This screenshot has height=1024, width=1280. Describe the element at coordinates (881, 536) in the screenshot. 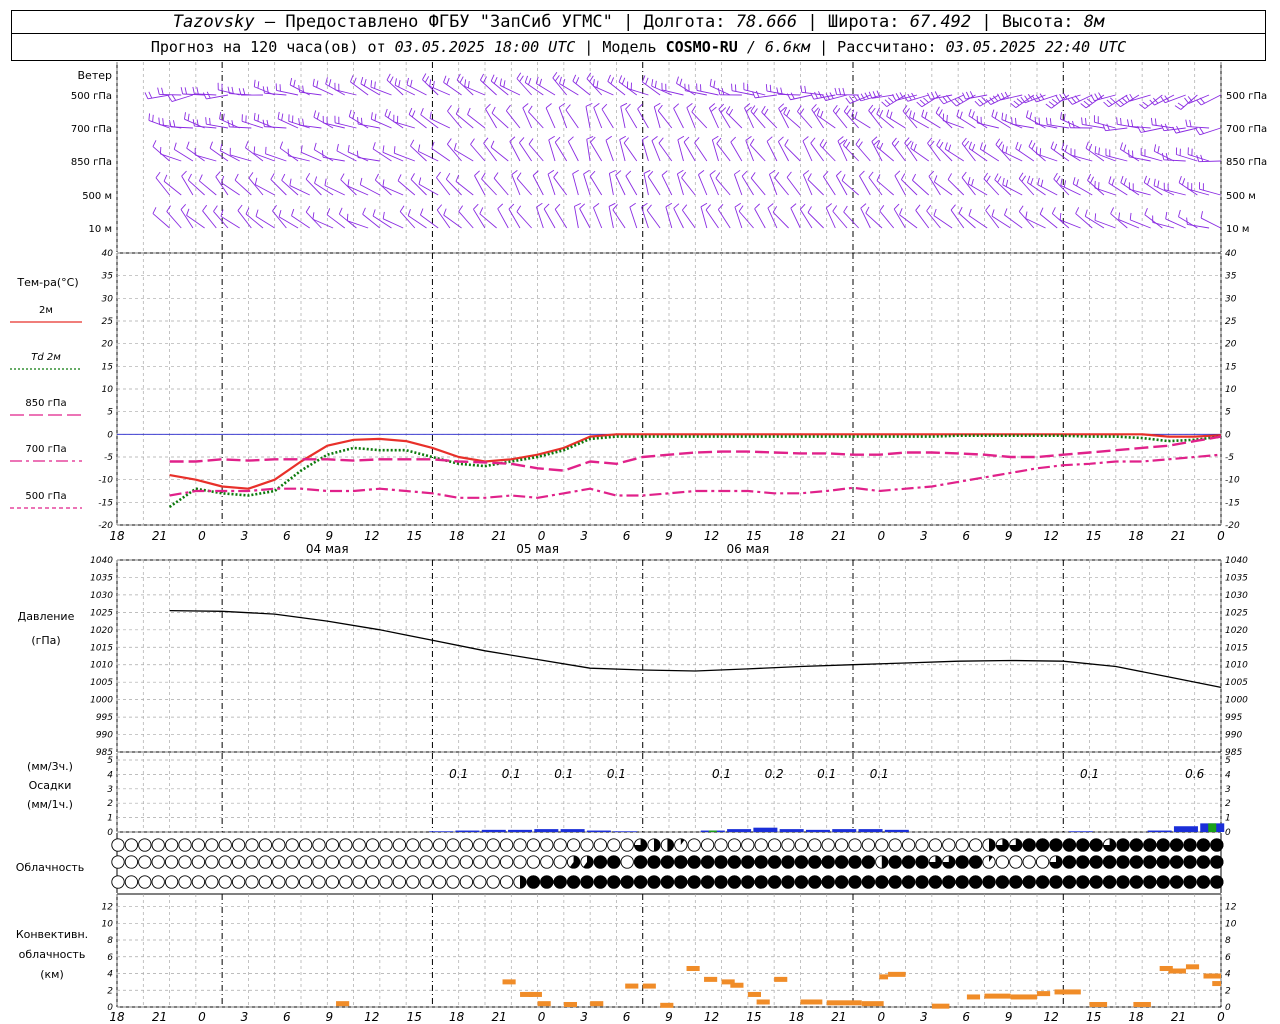

I see `x-tick-label-temp: 0` at that location.